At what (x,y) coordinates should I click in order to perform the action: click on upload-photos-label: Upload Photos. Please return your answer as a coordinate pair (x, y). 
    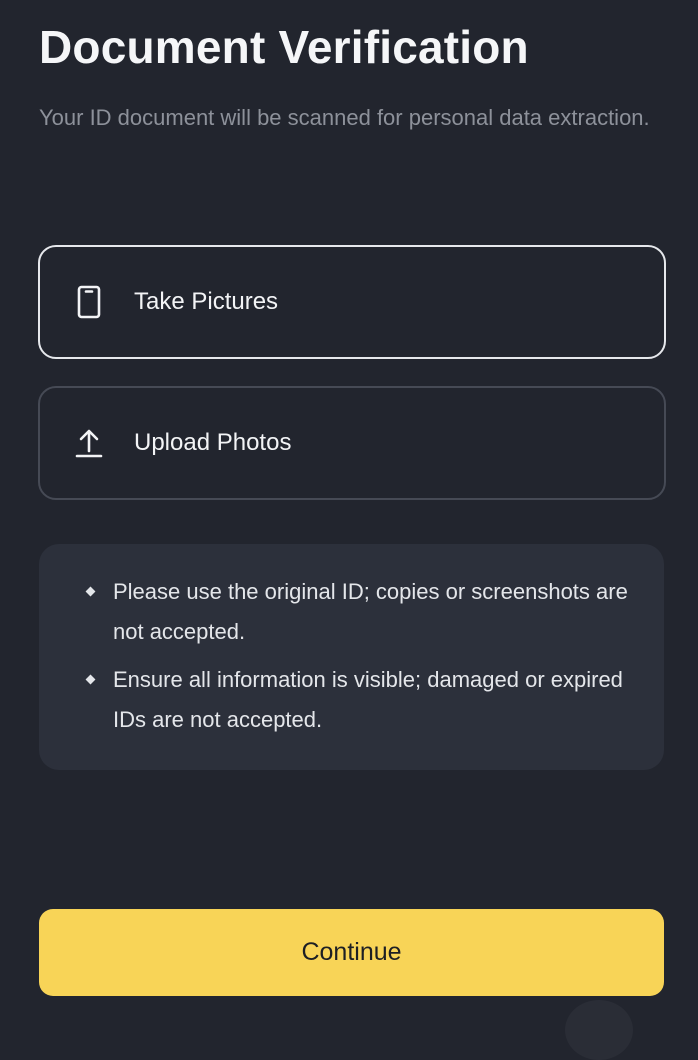
    Looking at the image, I should click on (213, 442).